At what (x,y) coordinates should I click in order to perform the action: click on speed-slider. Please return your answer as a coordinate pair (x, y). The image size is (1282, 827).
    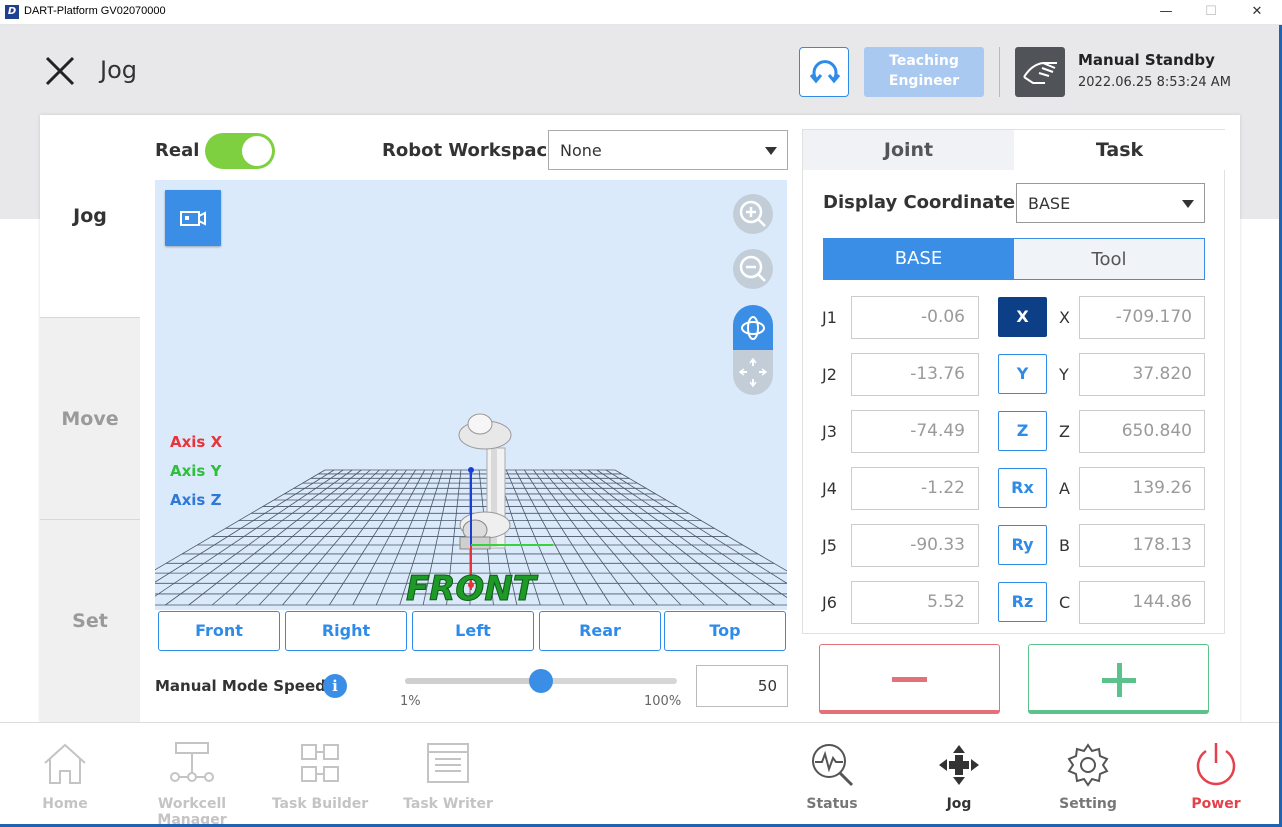
    Looking at the image, I should click on (541, 681).